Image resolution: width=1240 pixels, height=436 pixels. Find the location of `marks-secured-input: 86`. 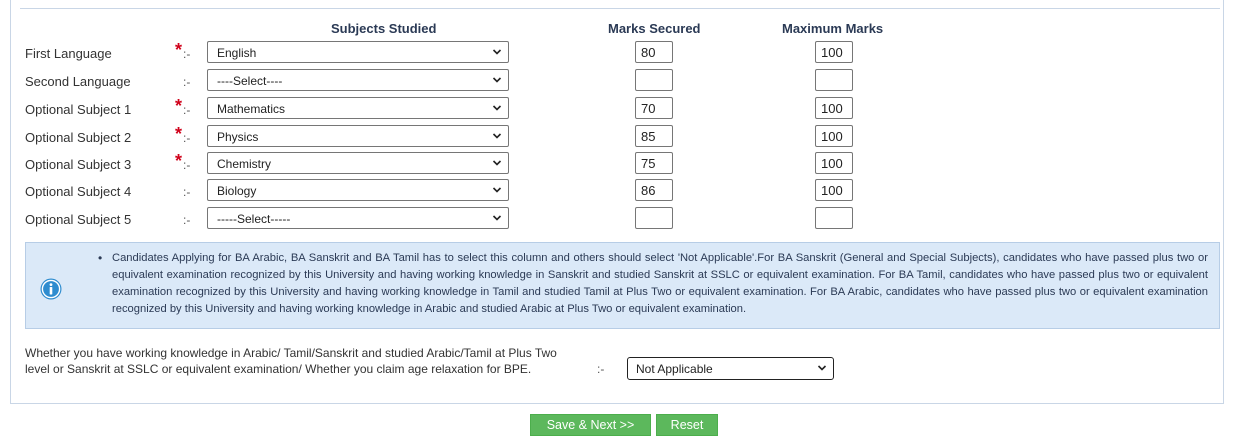

marks-secured-input: 86 is located at coordinates (654, 190).